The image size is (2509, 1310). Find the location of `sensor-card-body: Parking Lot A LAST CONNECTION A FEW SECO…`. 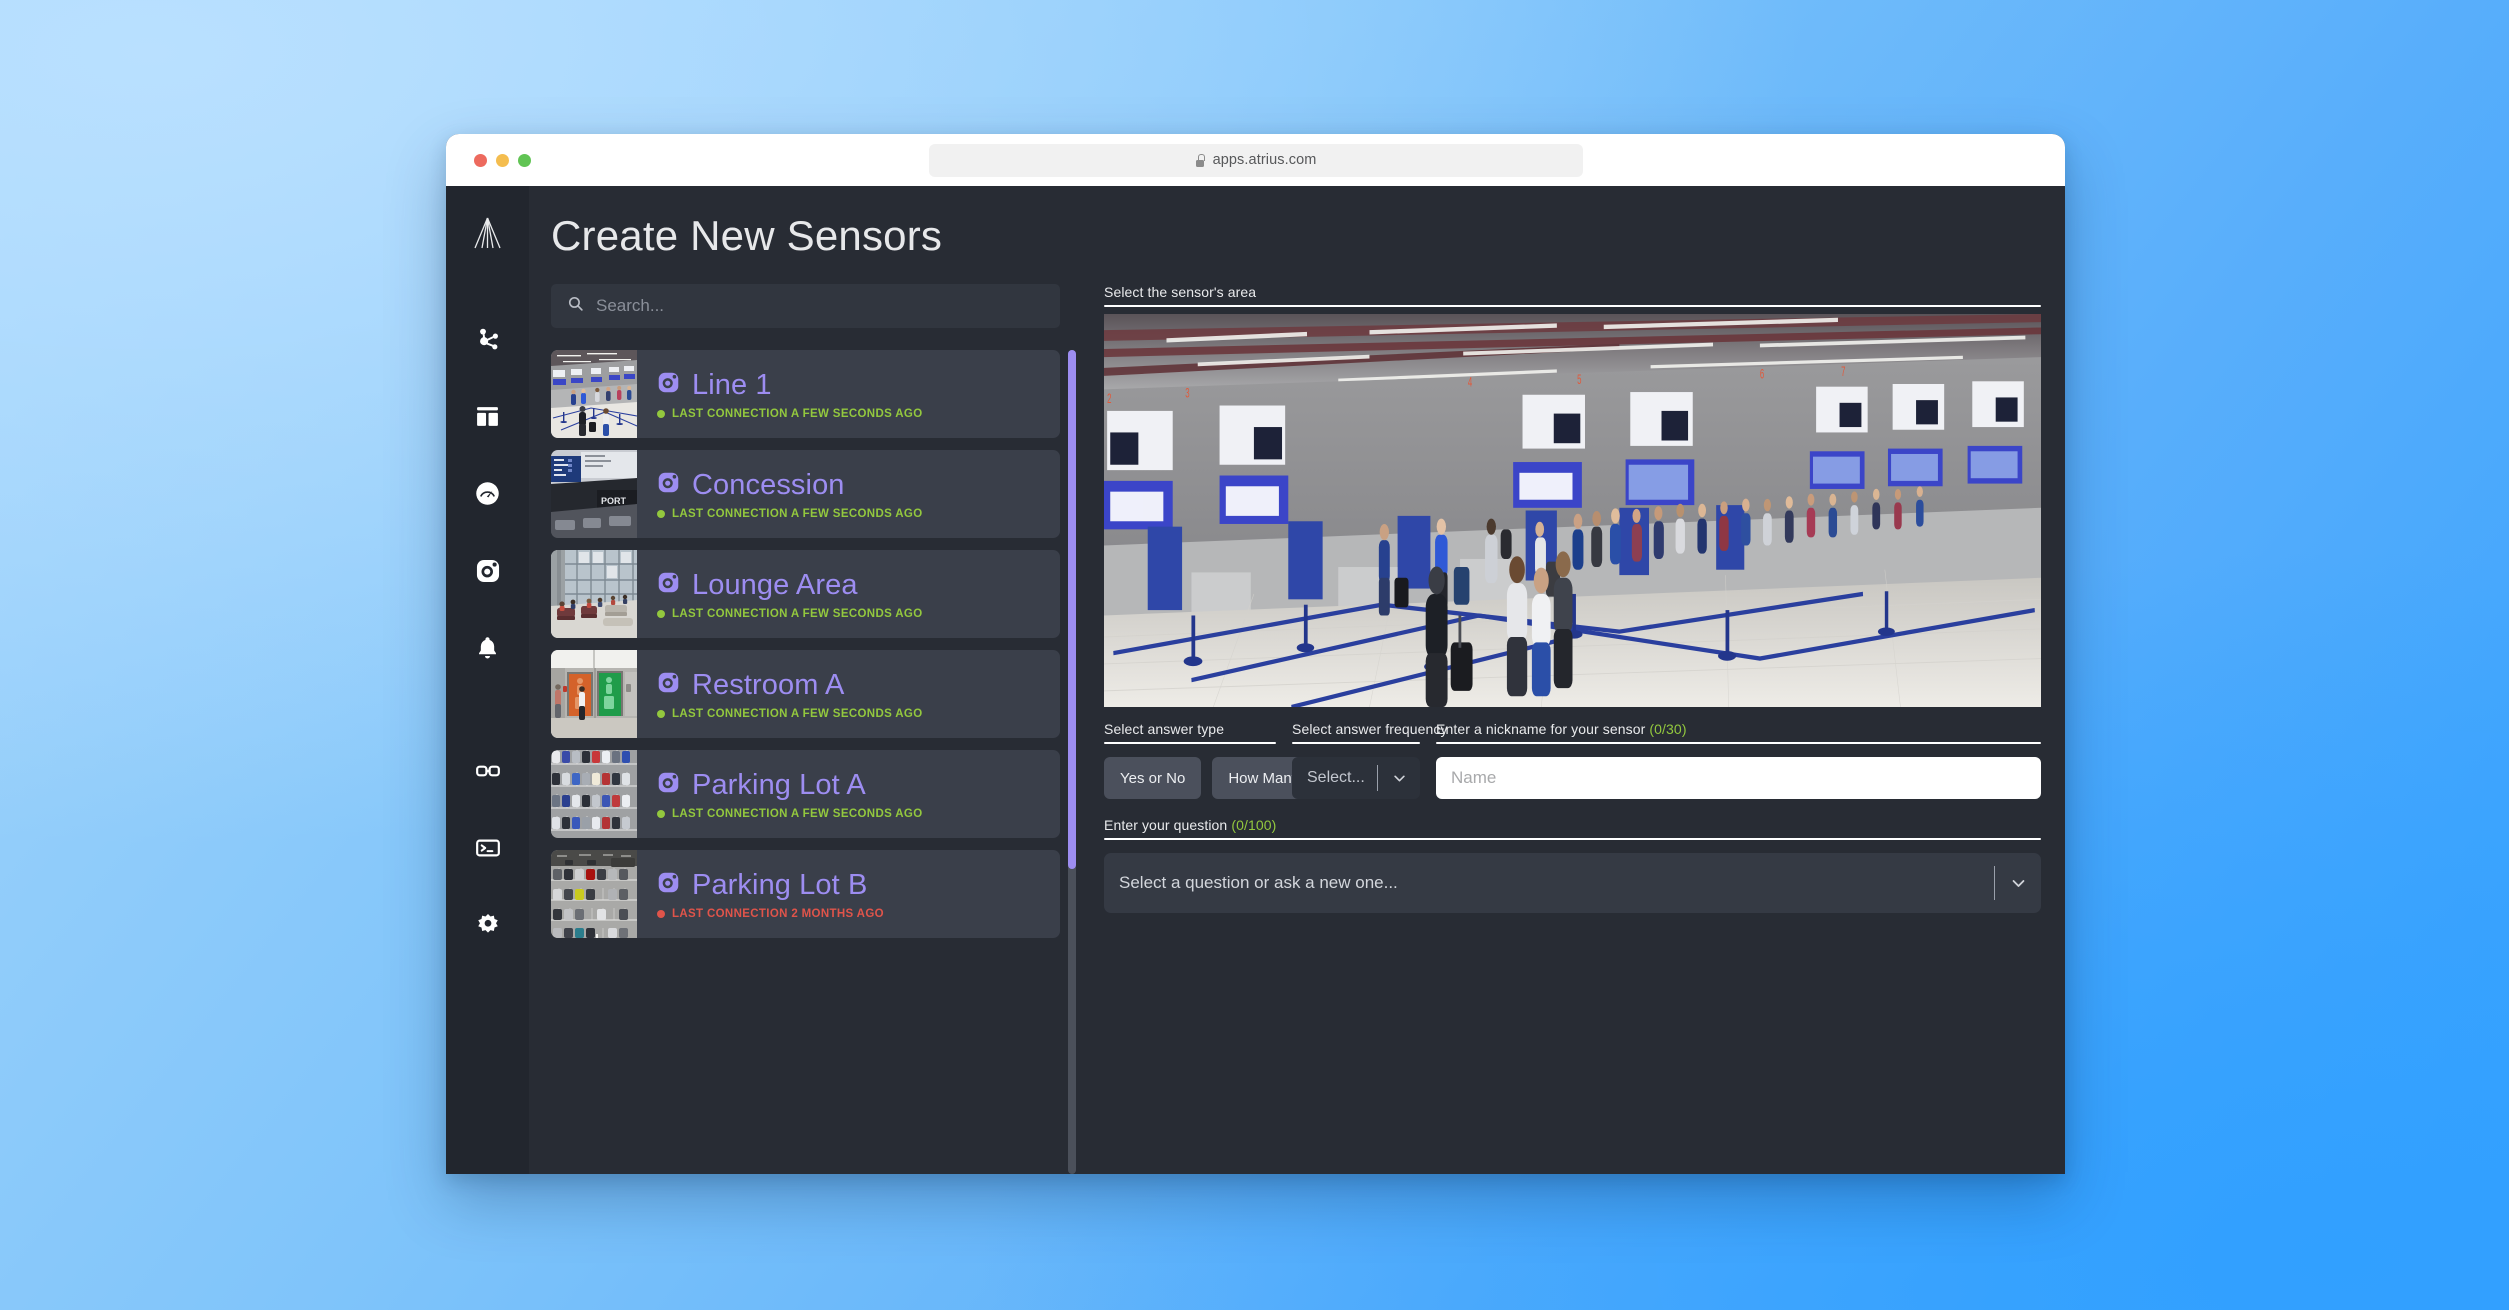

sensor-card-body: Parking Lot A LAST CONNECTION A FEW SECO… is located at coordinates (848, 794).